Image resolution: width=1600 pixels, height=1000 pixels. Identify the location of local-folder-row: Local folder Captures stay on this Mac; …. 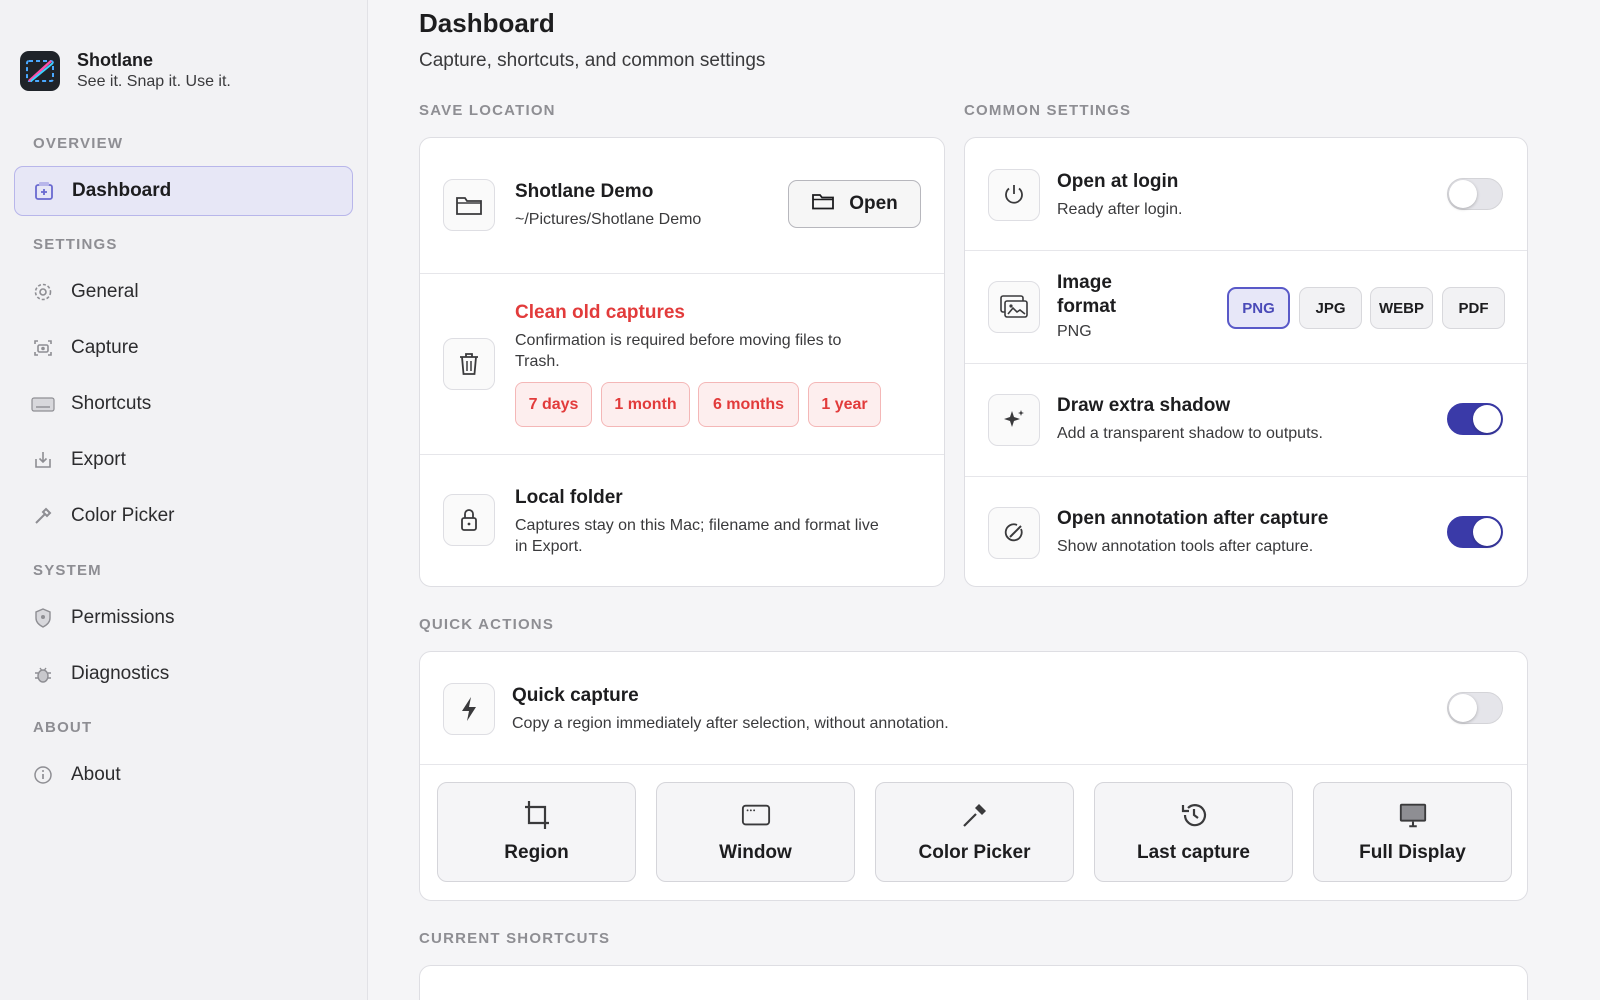
(682, 520).